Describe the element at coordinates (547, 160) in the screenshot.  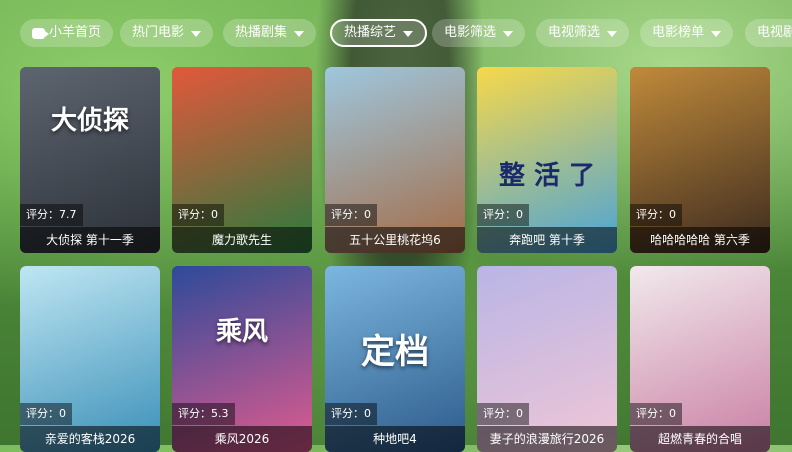
I see `show-card: 整 活 了 评分：0 奔跑吧 第十季` at that location.